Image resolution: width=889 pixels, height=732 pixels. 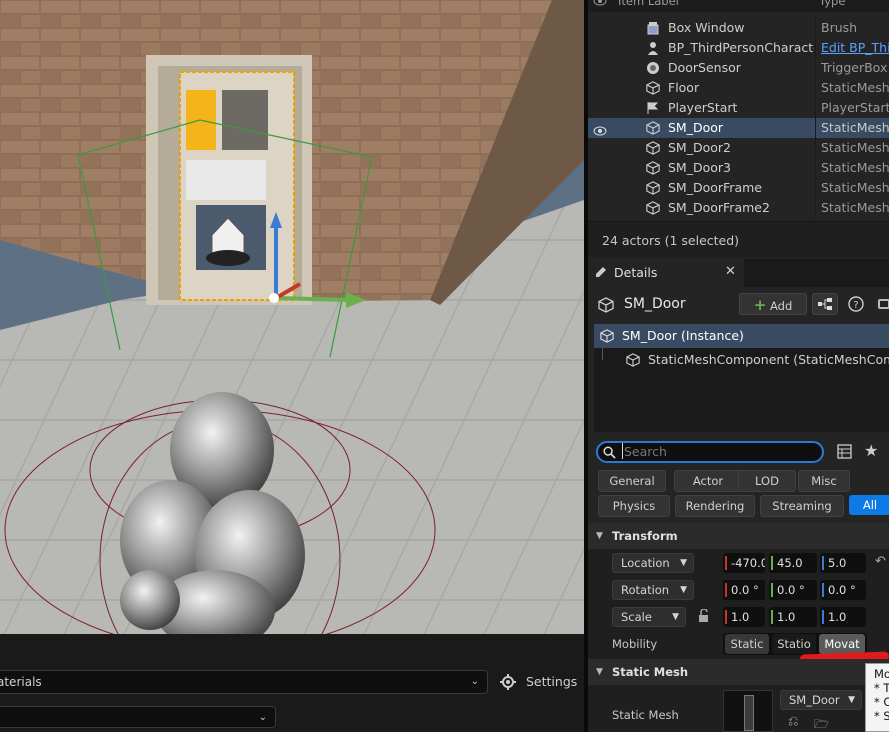 What do you see at coordinates (738, 208) in the screenshot?
I see `outliner-row: SM_DoorFrame2 StaticMeshA` at bounding box center [738, 208].